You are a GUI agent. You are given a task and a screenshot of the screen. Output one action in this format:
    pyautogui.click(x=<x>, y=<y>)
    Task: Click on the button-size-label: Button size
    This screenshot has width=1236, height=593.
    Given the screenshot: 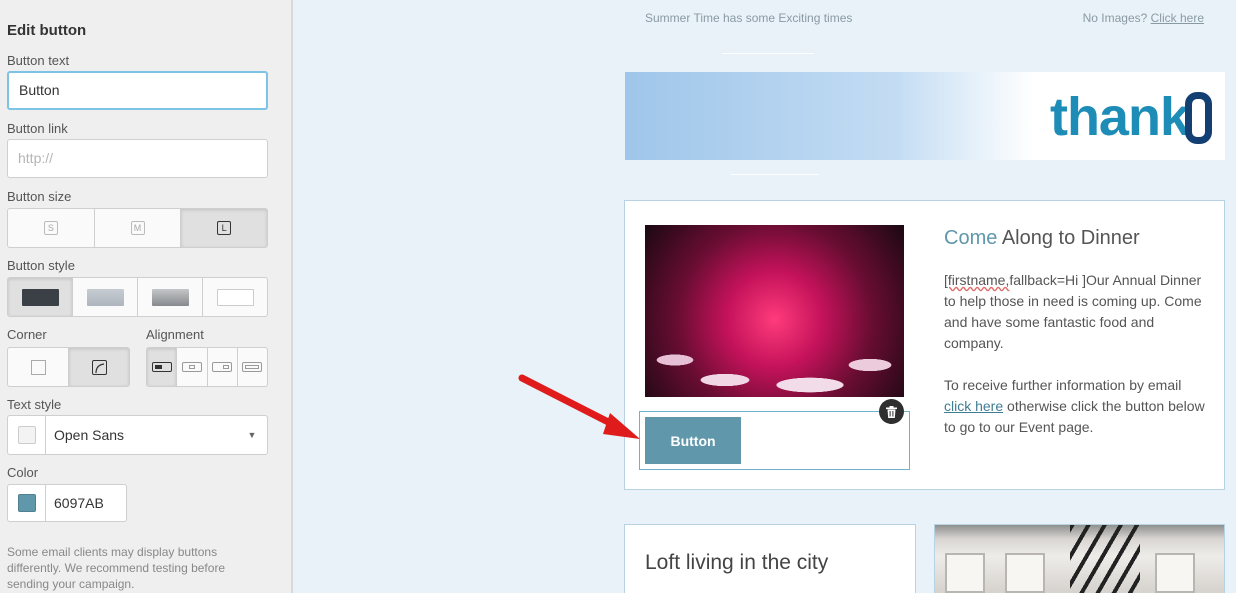 What is the action you would take?
    pyautogui.click(x=39, y=196)
    